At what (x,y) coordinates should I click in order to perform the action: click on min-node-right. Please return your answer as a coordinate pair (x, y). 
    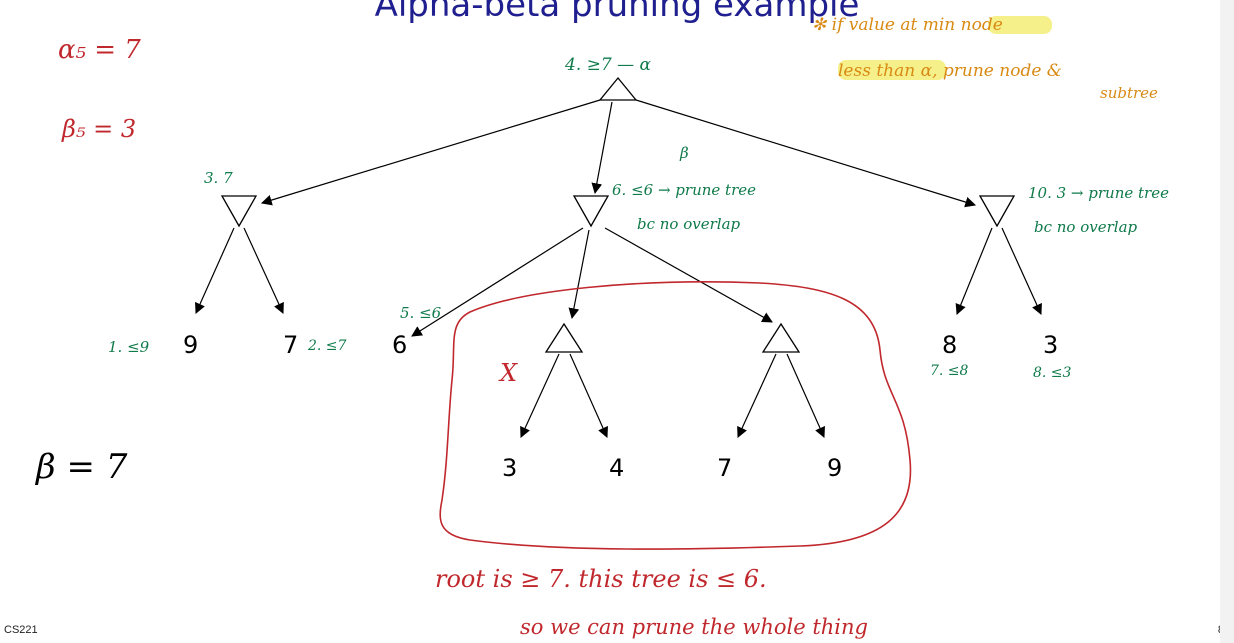
    Looking at the image, I should click on (997, 211).